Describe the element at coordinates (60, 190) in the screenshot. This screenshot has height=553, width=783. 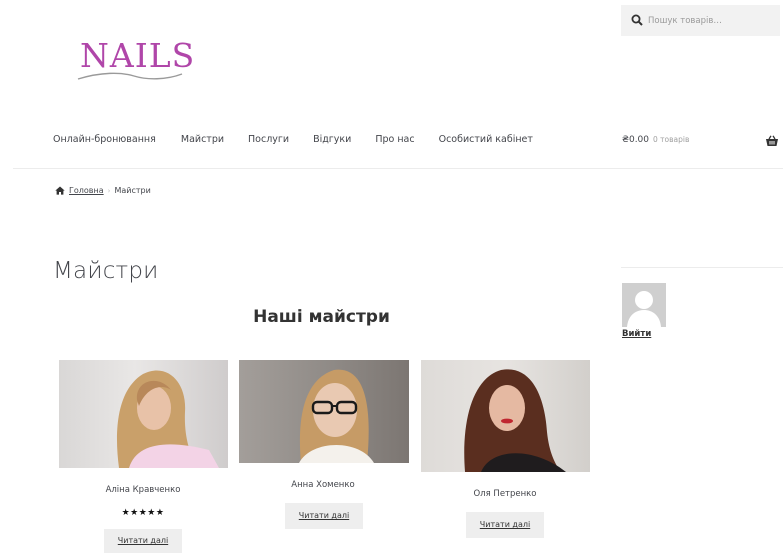
I see `home-icon` at that location.